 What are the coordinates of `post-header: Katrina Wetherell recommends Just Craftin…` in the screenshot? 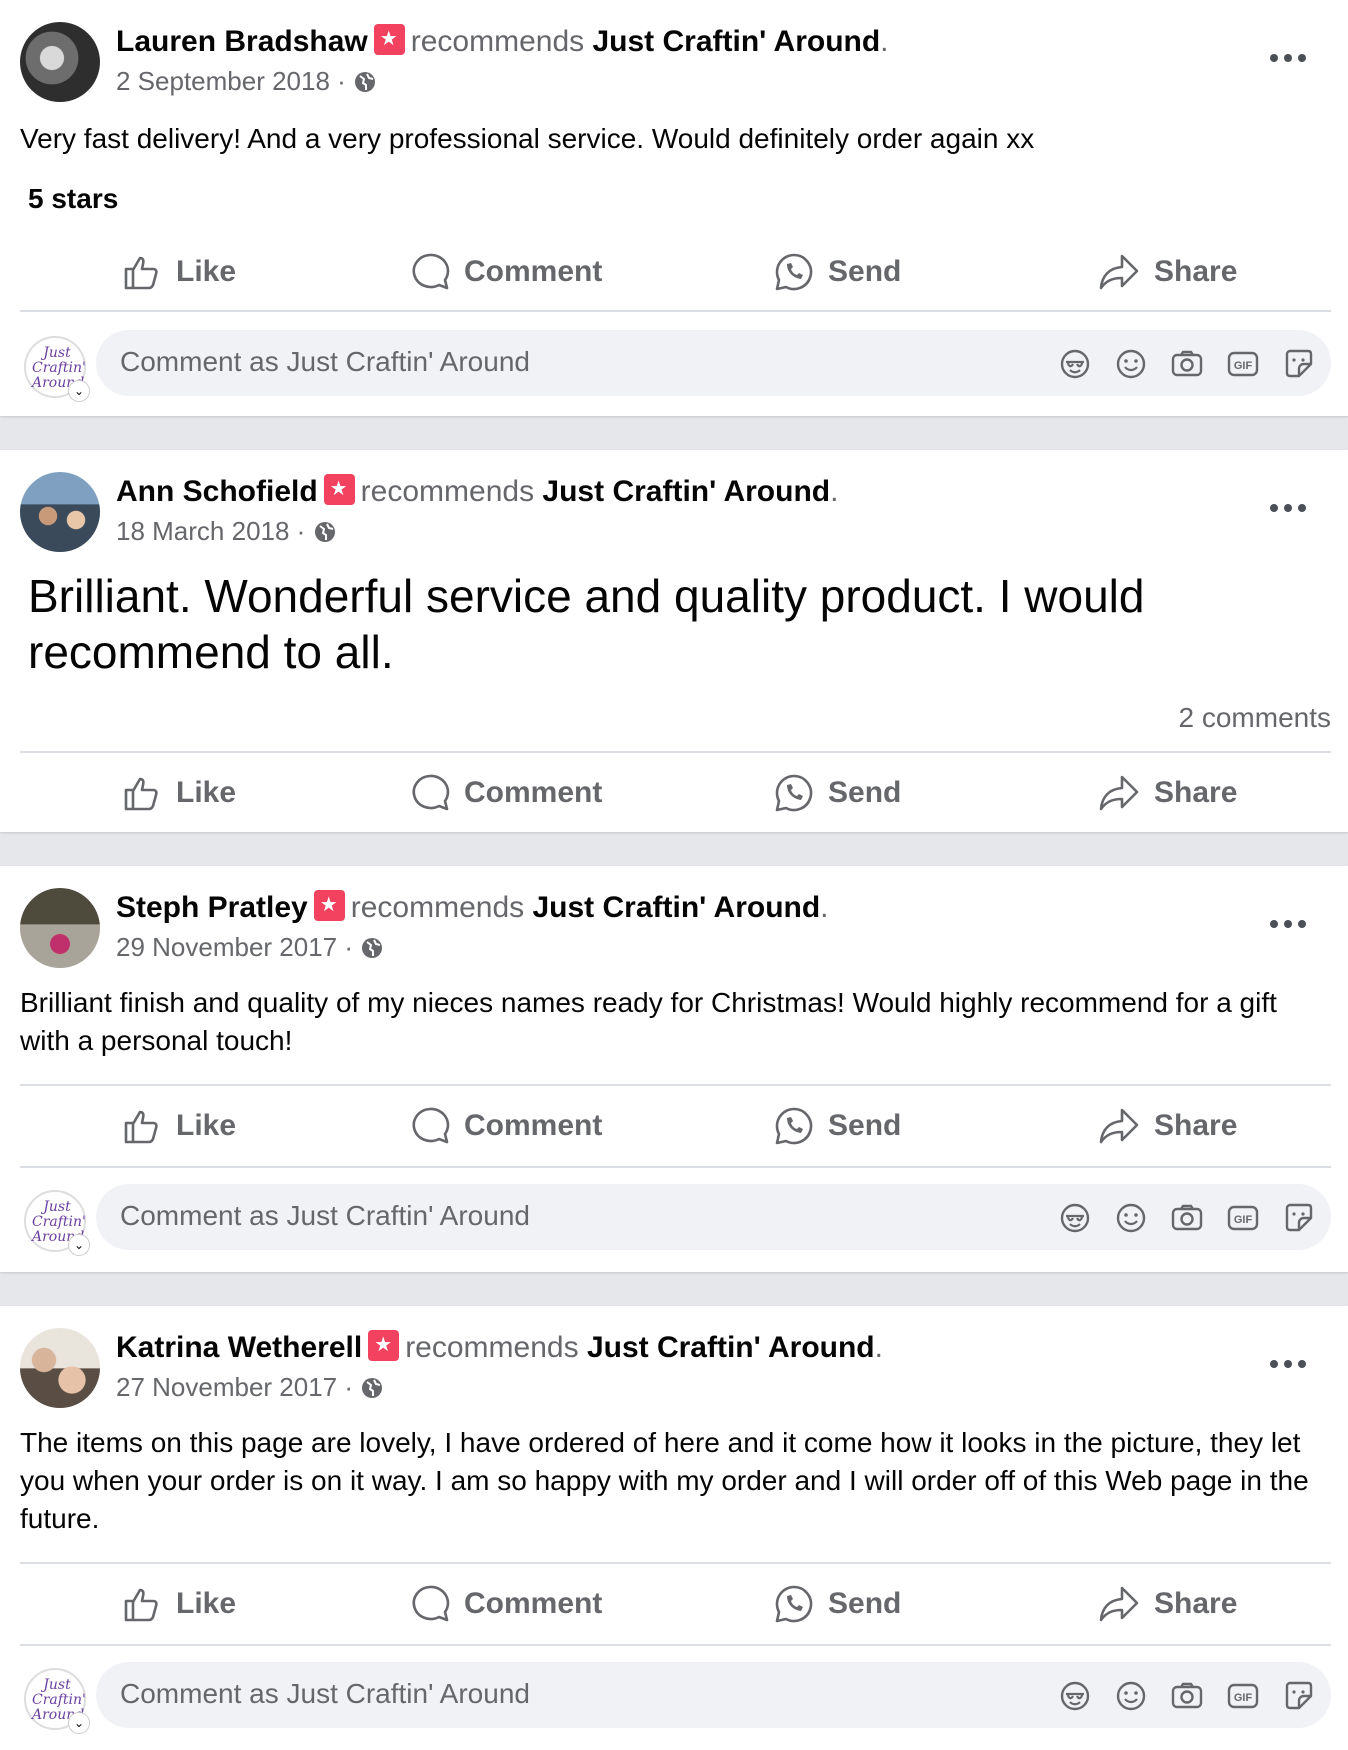 It's located at (499, 1347).